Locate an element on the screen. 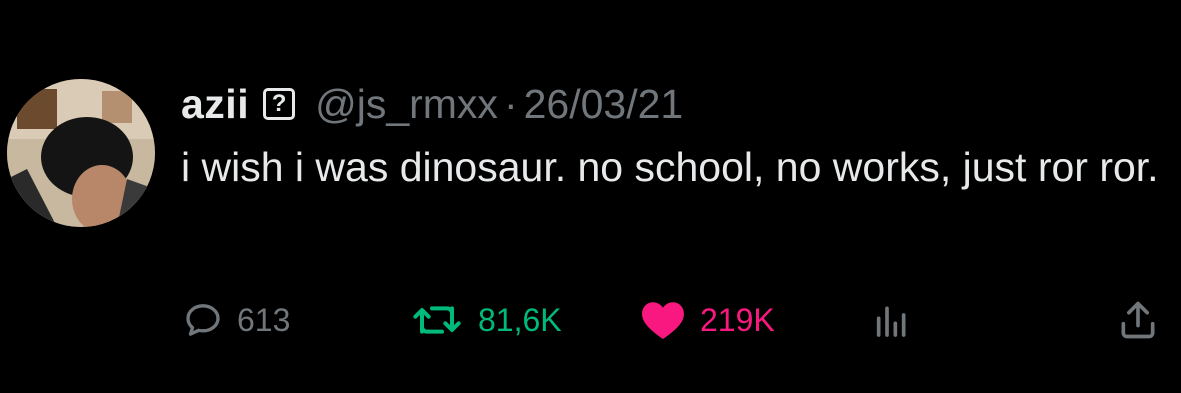 The image size is (1181, 393). like-count: 219K is located at coordinates (737, 319).